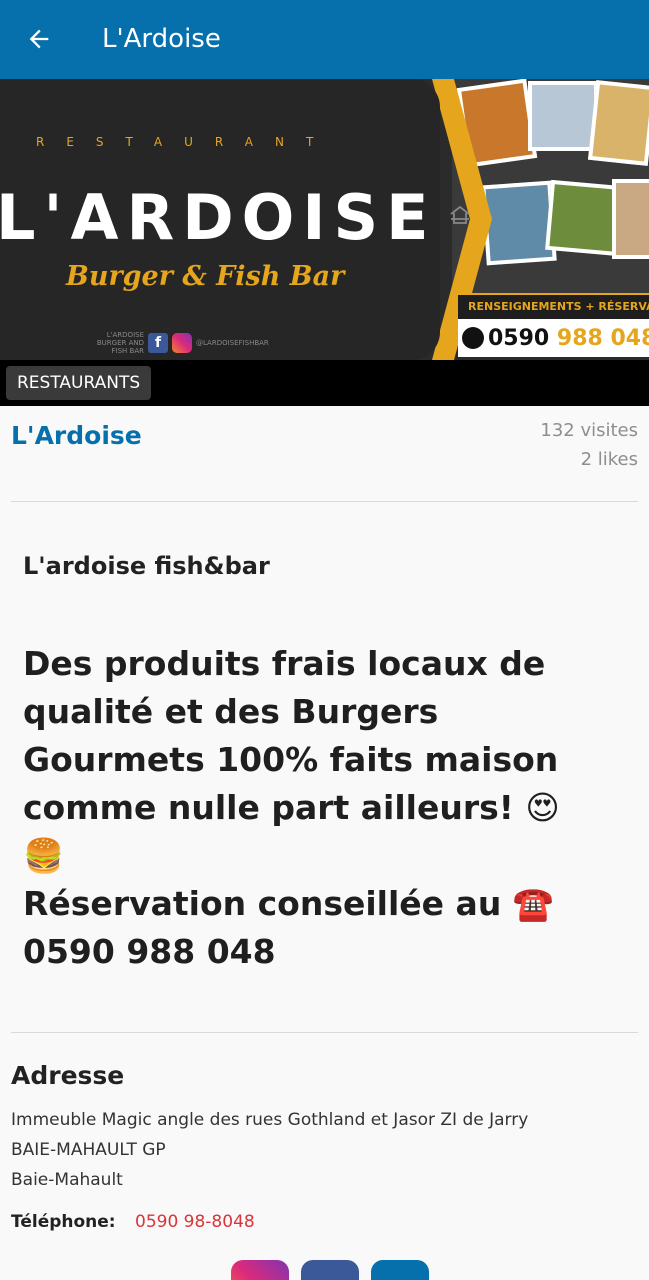 This screenshot has width=649, height=1280. What do you see at coordinates (149, 951) in the screenshot?
I see `description-line: 0590 988 048` at bounding box center [149, 951].